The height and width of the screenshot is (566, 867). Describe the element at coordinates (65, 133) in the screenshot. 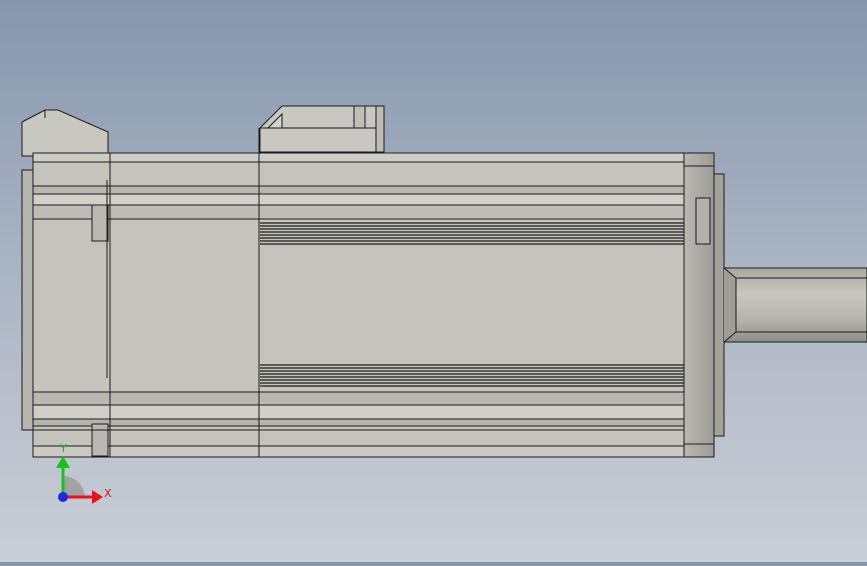

I see `encoder-cap` at that location.